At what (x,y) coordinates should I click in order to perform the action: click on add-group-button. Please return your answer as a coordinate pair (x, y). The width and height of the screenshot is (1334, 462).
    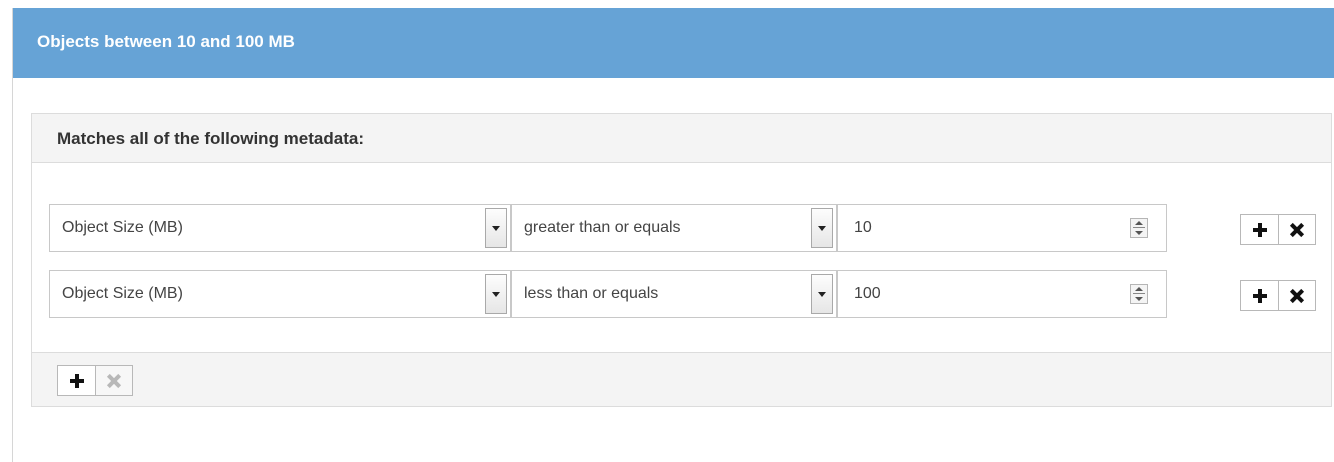
    Looking at the image, I should click on (76, 380).